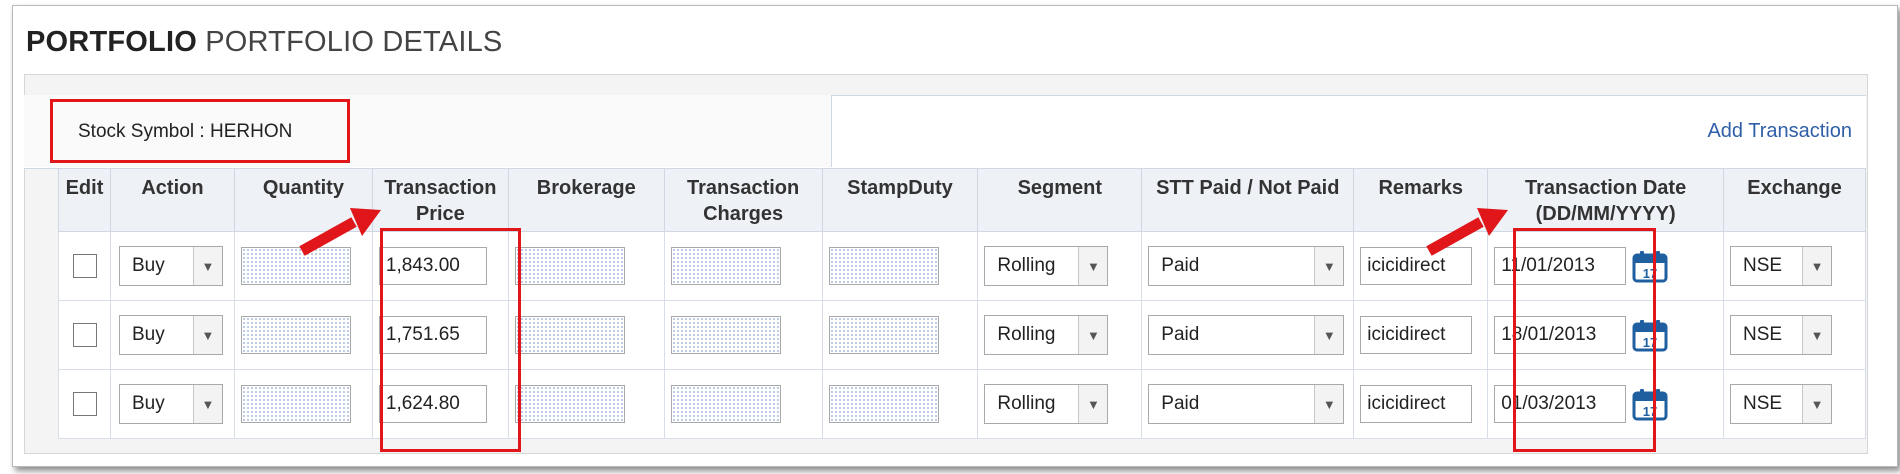 Image resolution: width=1900 pixels, height=474 pixels. Describe the element at coordinates (440, 200) in the screenshot. I see `col-transaction-price: Transaction Price` at that location.